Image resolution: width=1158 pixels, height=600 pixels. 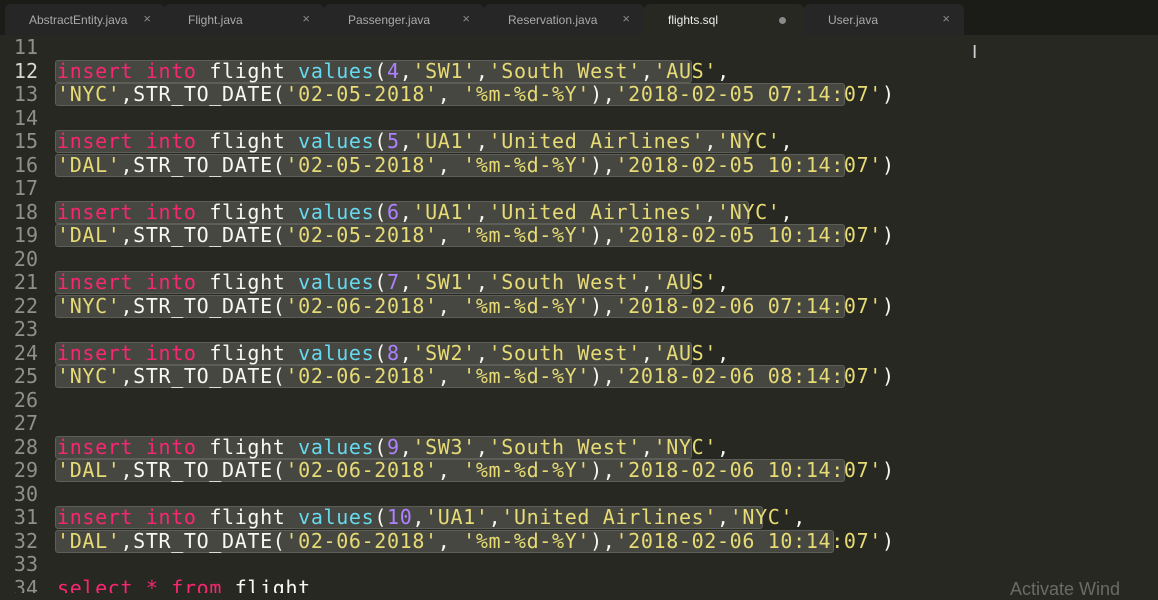 What do you see at coordinates (564, 446) in the screenshot?
I see `string-token: 'South West'` at bounding box center [564, 446].